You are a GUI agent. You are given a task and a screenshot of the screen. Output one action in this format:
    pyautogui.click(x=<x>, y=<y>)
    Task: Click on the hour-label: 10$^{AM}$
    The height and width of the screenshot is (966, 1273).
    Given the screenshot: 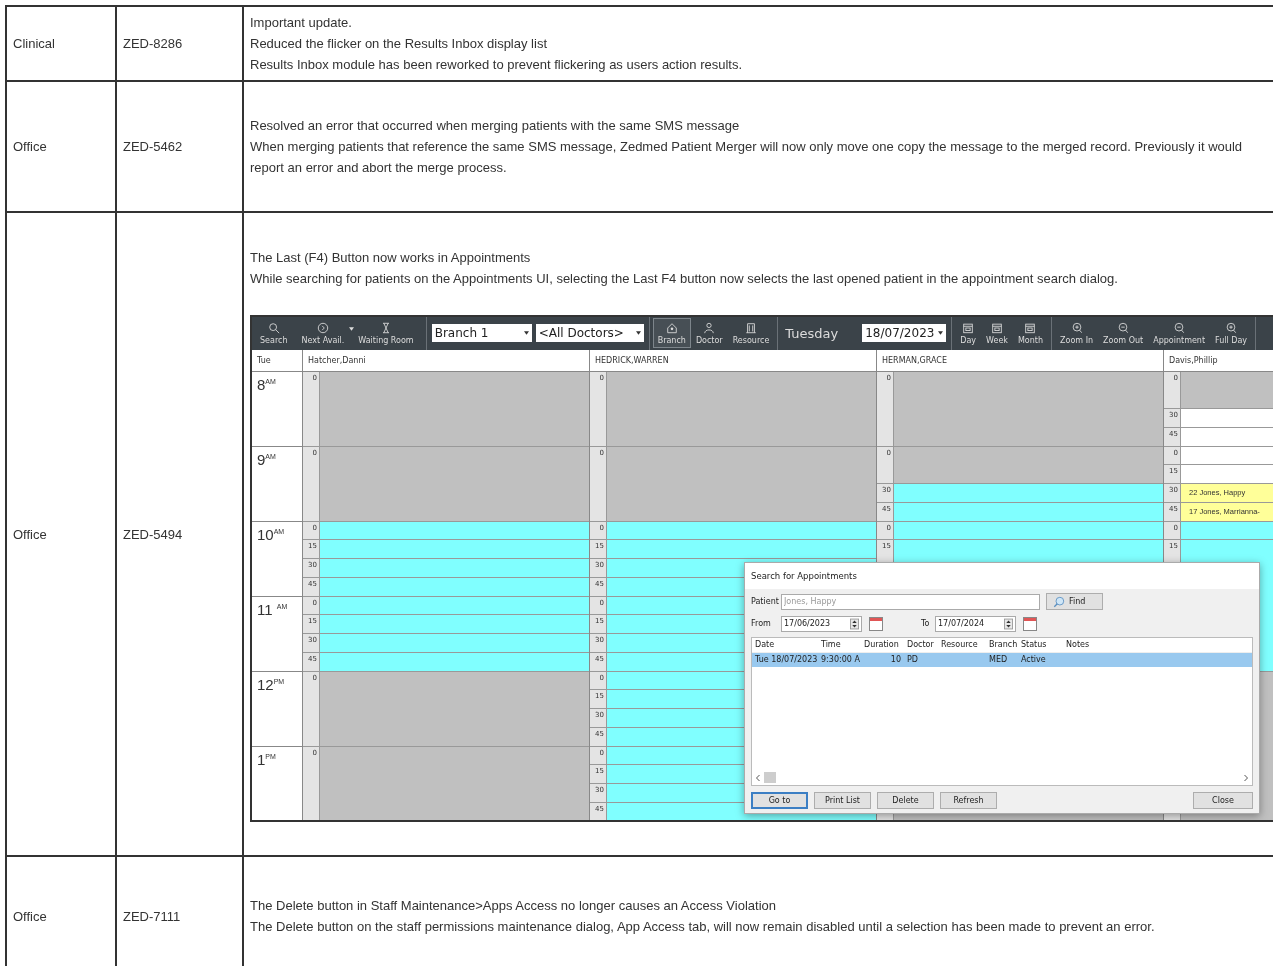 What is the action you would take?
    pyautogui.click(x=277, y=559)
    